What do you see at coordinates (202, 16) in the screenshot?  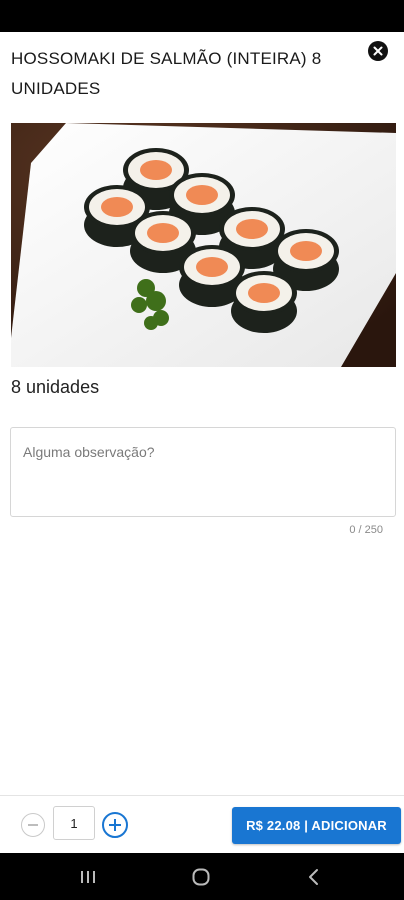 I see `status-bar` at bounding box center [202, 16].